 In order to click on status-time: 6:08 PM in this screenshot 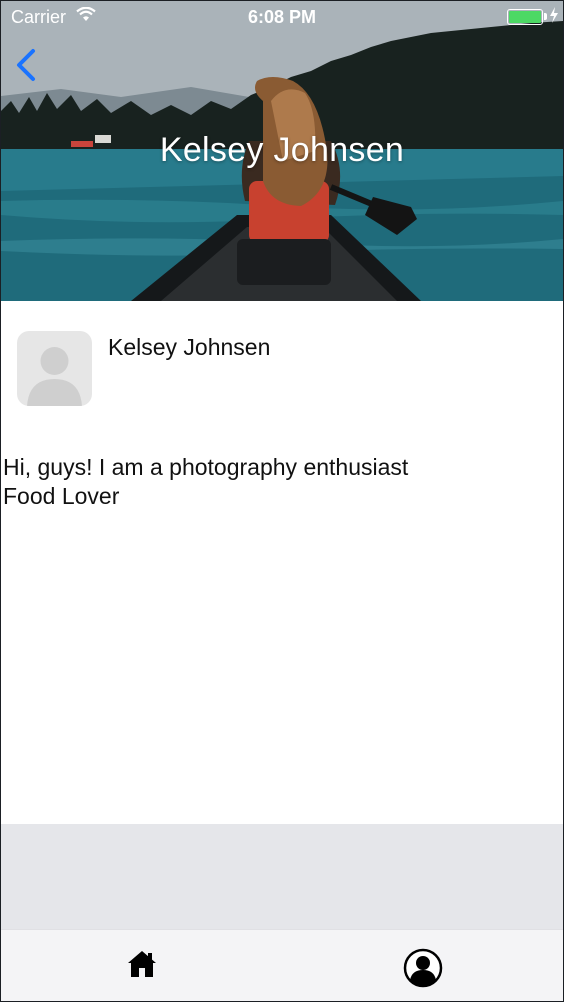, I will do `click(282, 17)`.